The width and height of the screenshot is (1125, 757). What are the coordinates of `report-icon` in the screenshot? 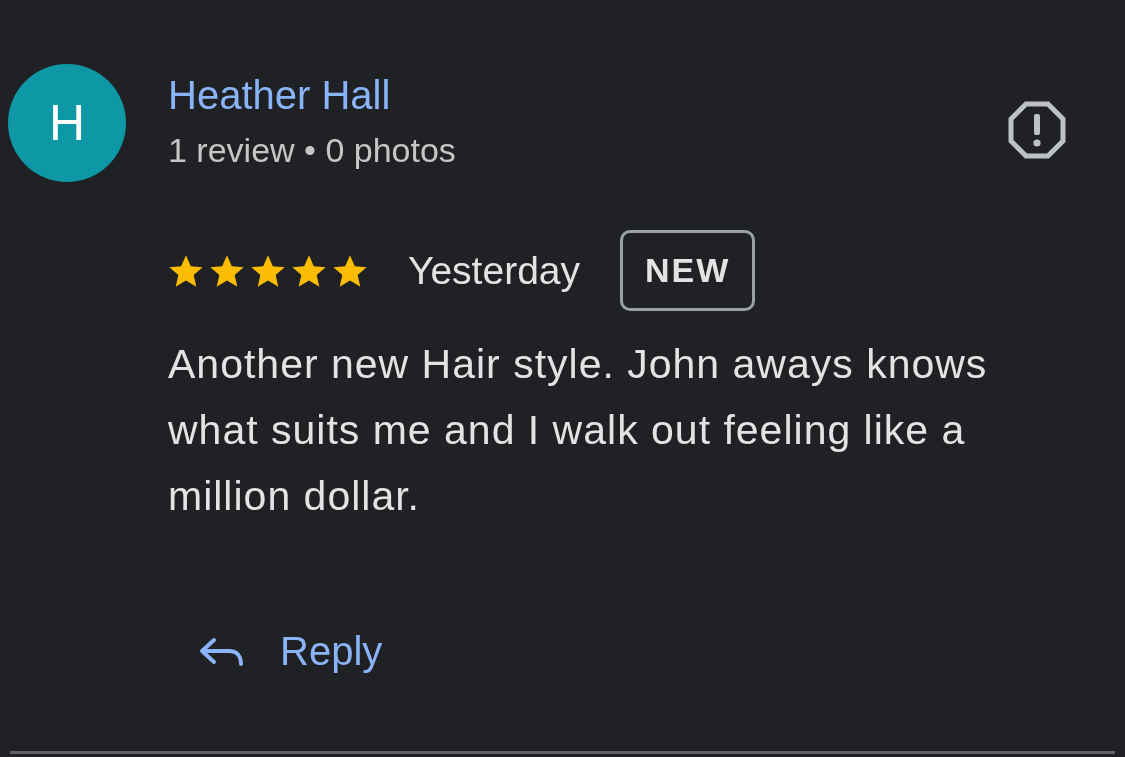 It's located at (1037, 130).